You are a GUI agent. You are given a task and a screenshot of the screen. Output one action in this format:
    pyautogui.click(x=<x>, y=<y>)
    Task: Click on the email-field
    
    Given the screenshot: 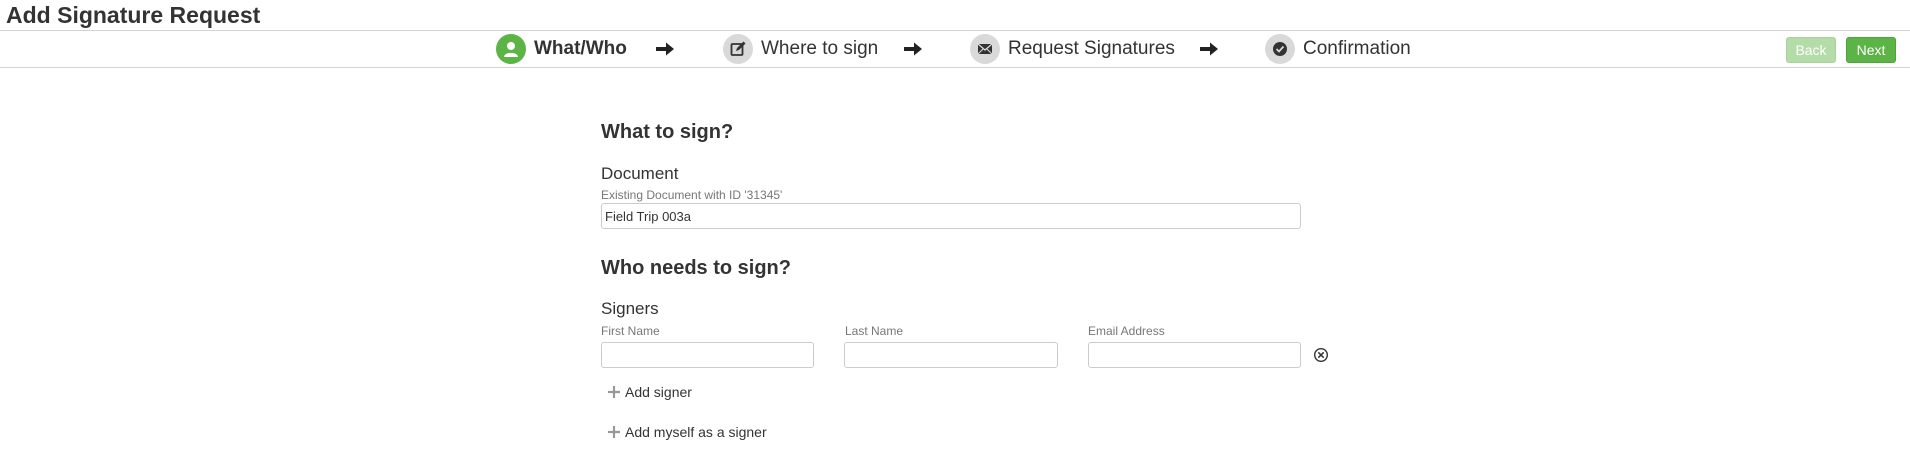 What is the action you would take?
    pyautogui.click(x=1194, y=355)
    